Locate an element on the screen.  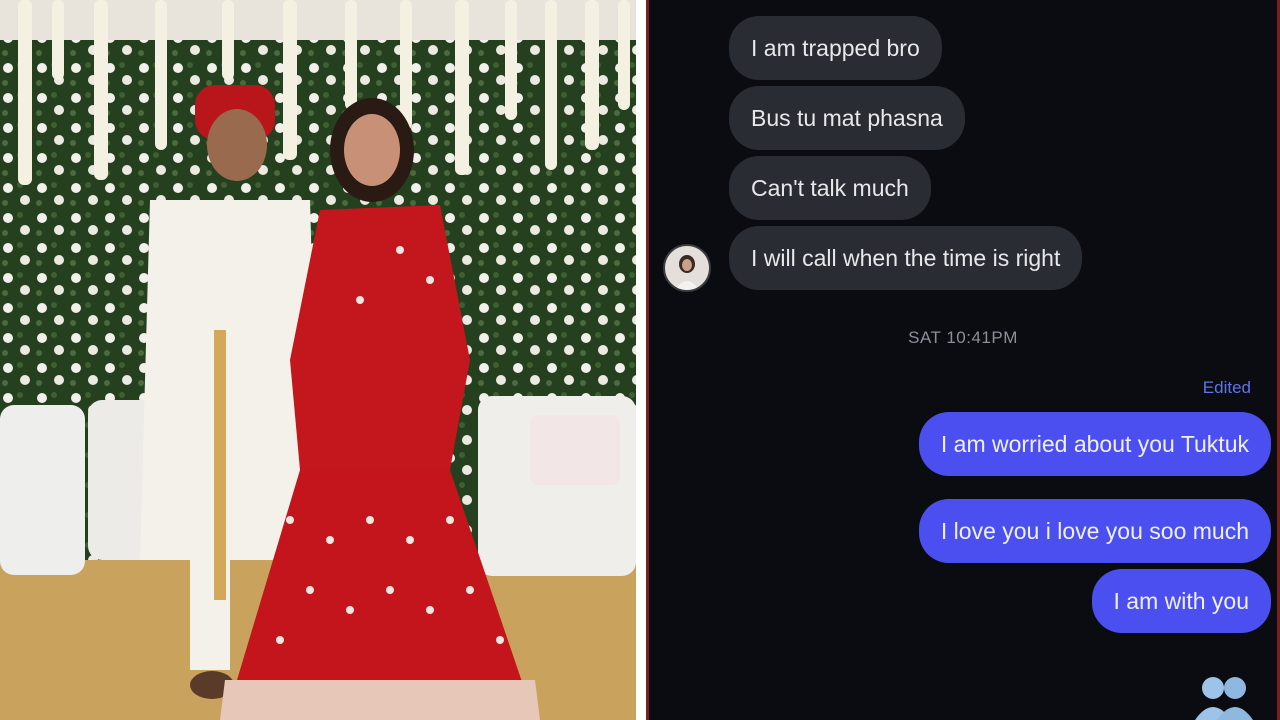
contact-avatar-icon is located at coordinates (687, 268).